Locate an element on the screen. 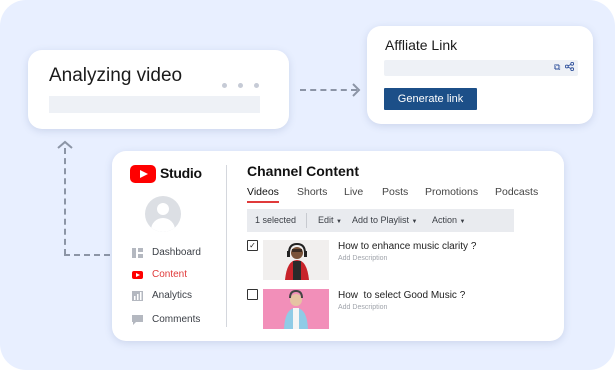  arrow-right-icon is located at coordinates (356, 90).